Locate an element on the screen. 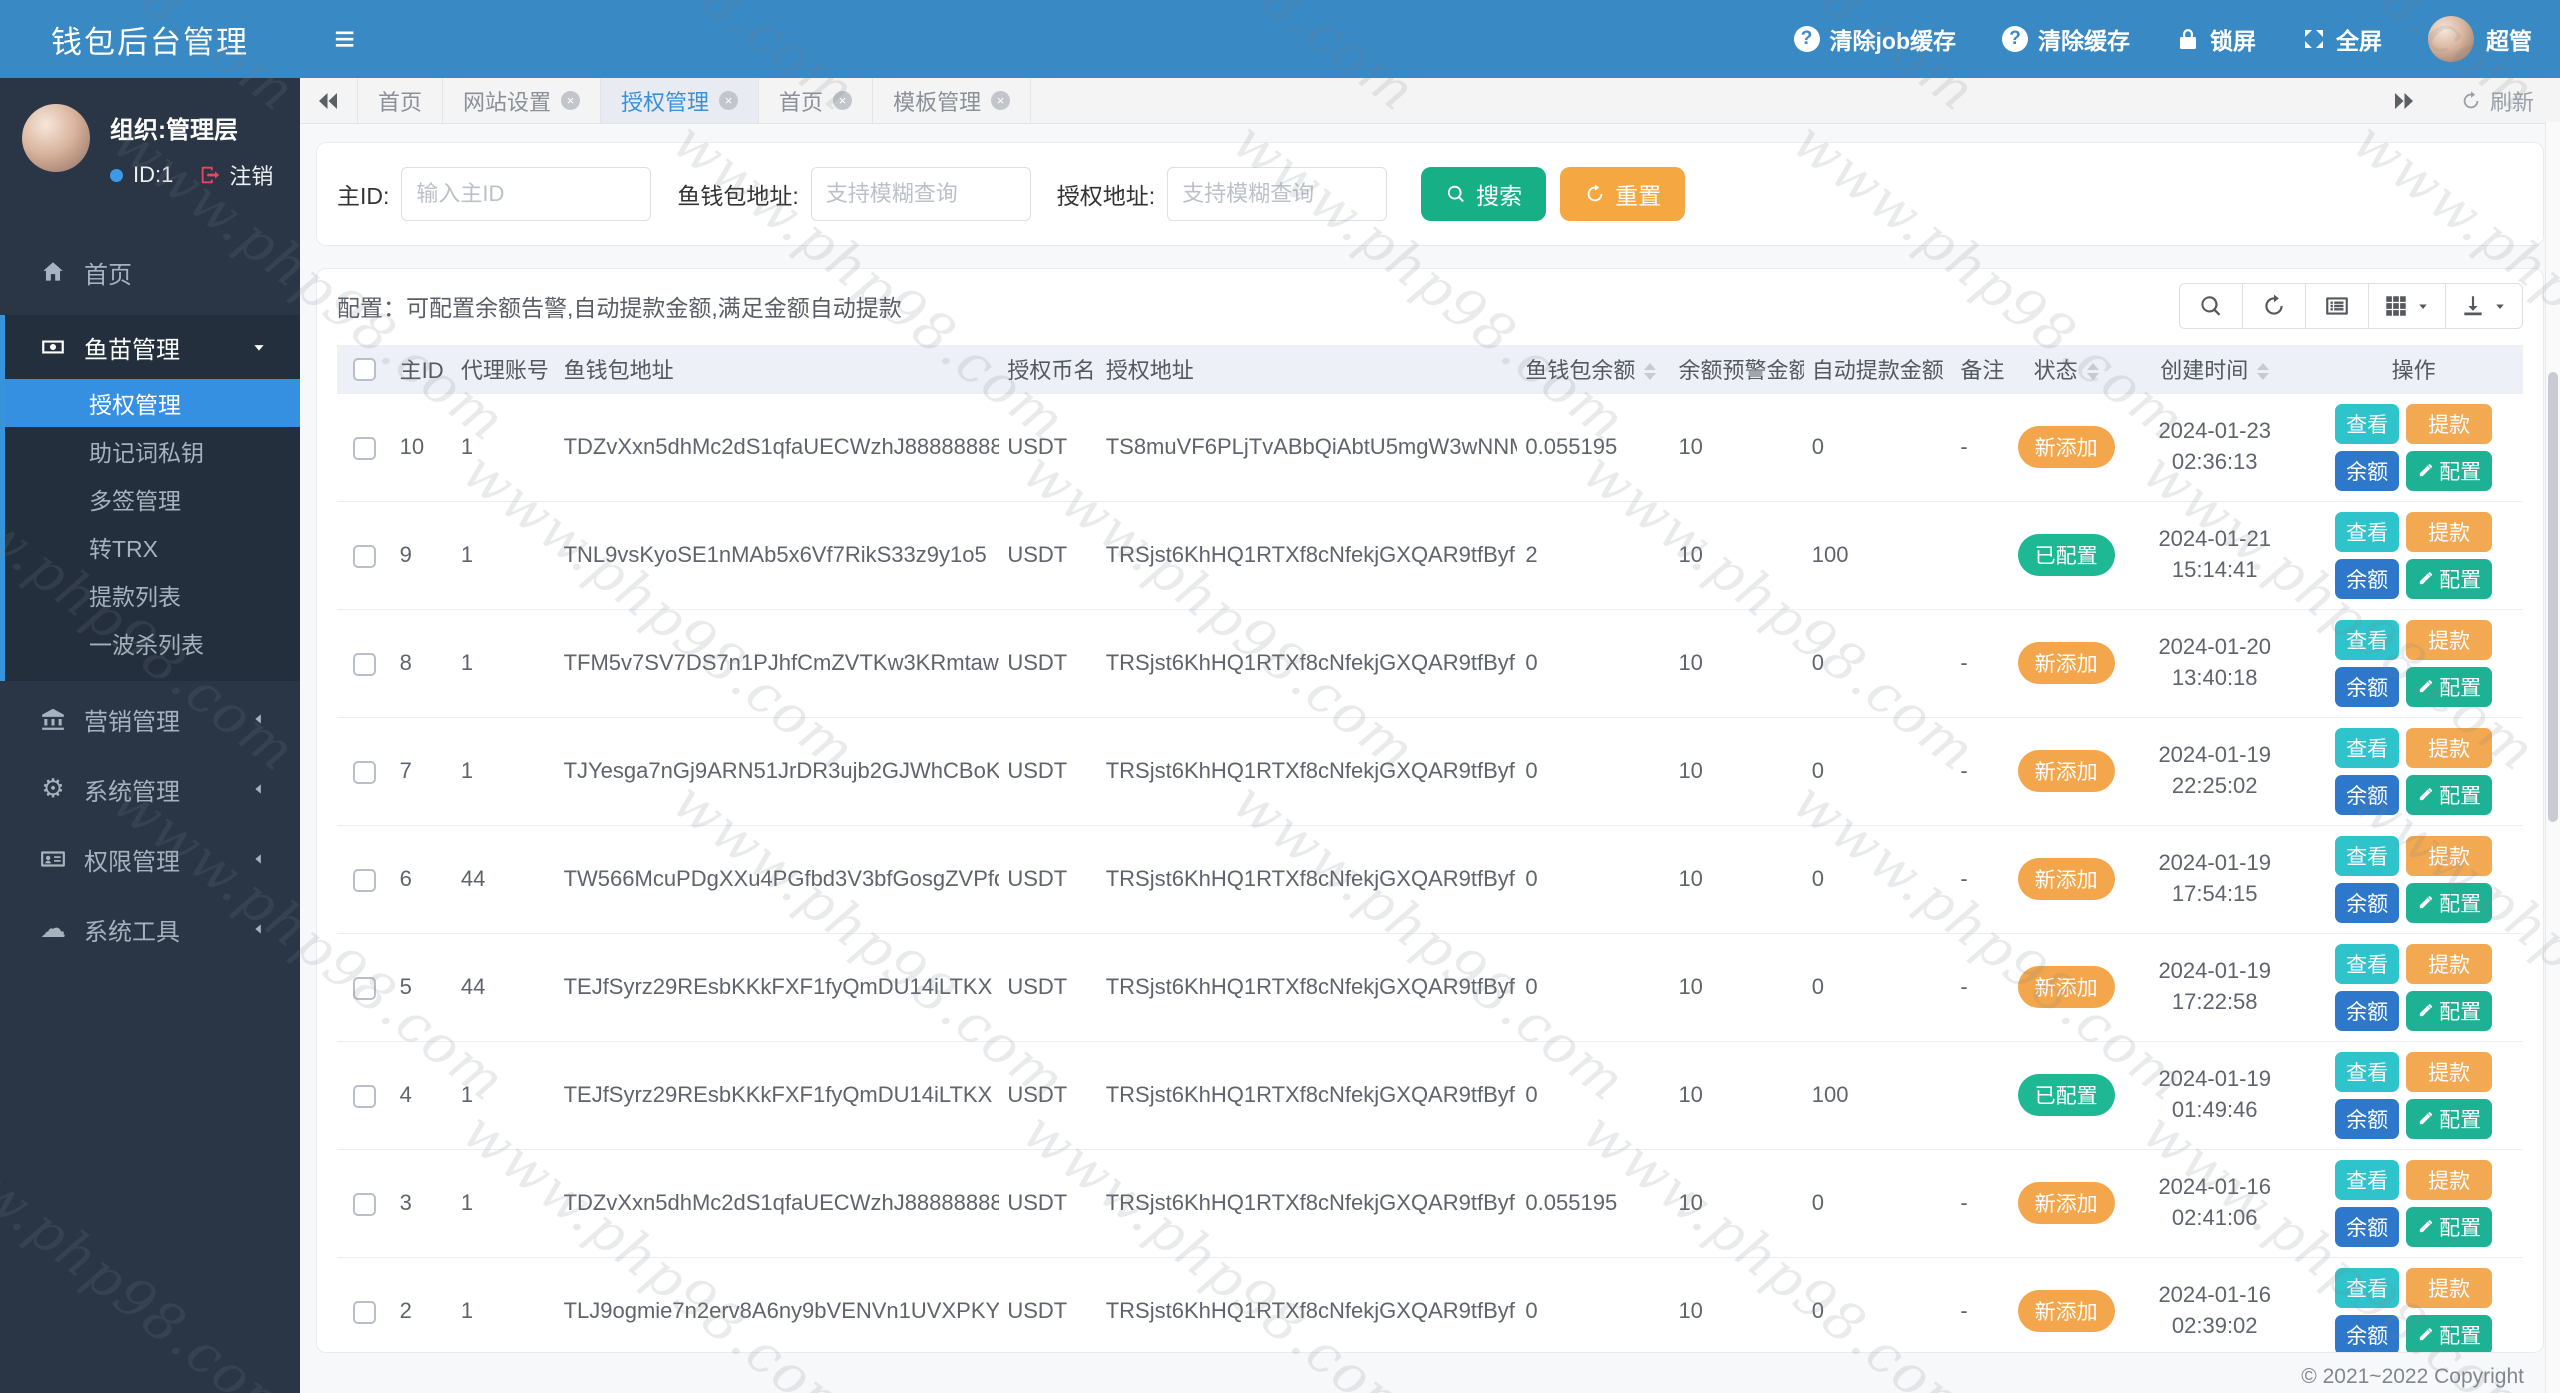 The height and width of the screenshot is (1393, 2560). col-label-status: 状态 is located at coordinates (2055, 370).